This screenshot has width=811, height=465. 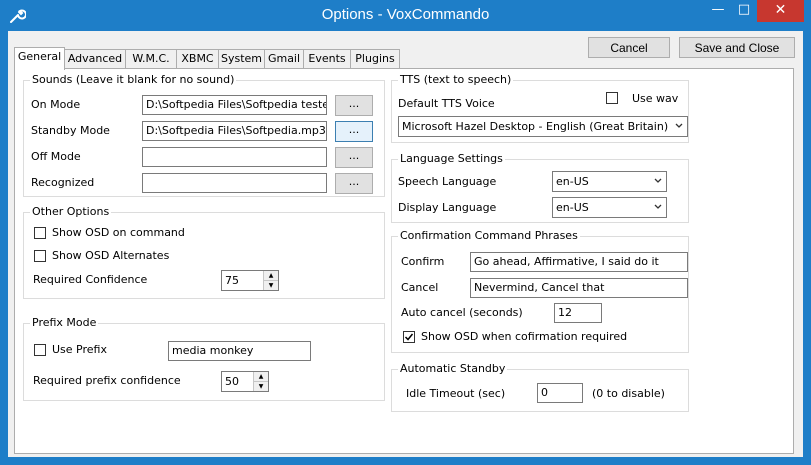 What do you see at coordinates (234, 131) in the screenshot?
I see `standby-mode-path-field: D:\Softpedia Files\Softpedia.mp3.wav` at bounding box center [234, 131].